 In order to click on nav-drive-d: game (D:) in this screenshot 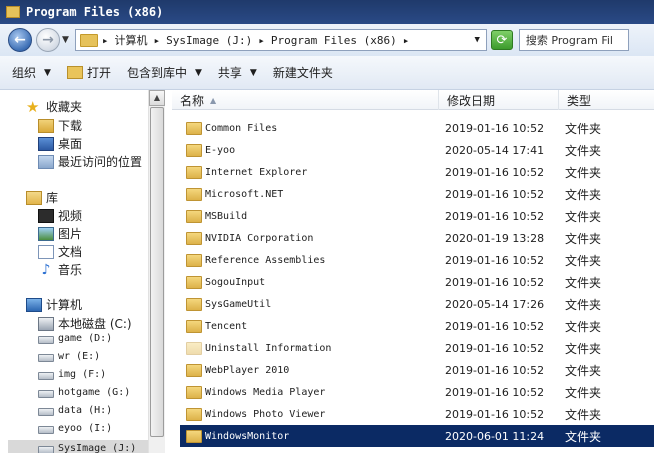, I will do `click(75, 338)`.